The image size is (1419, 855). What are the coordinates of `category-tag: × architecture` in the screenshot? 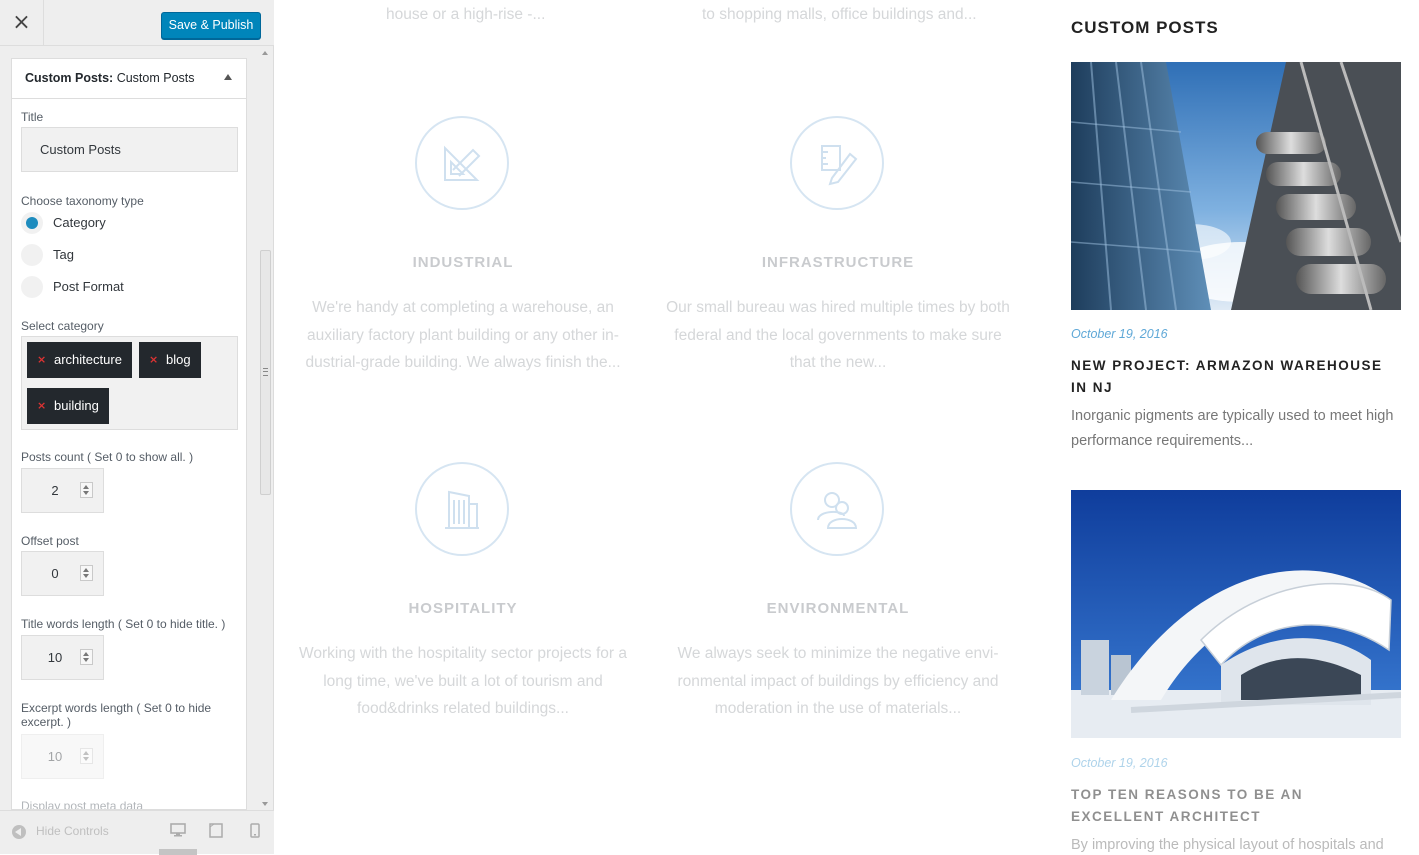 It's located at (79, 360).